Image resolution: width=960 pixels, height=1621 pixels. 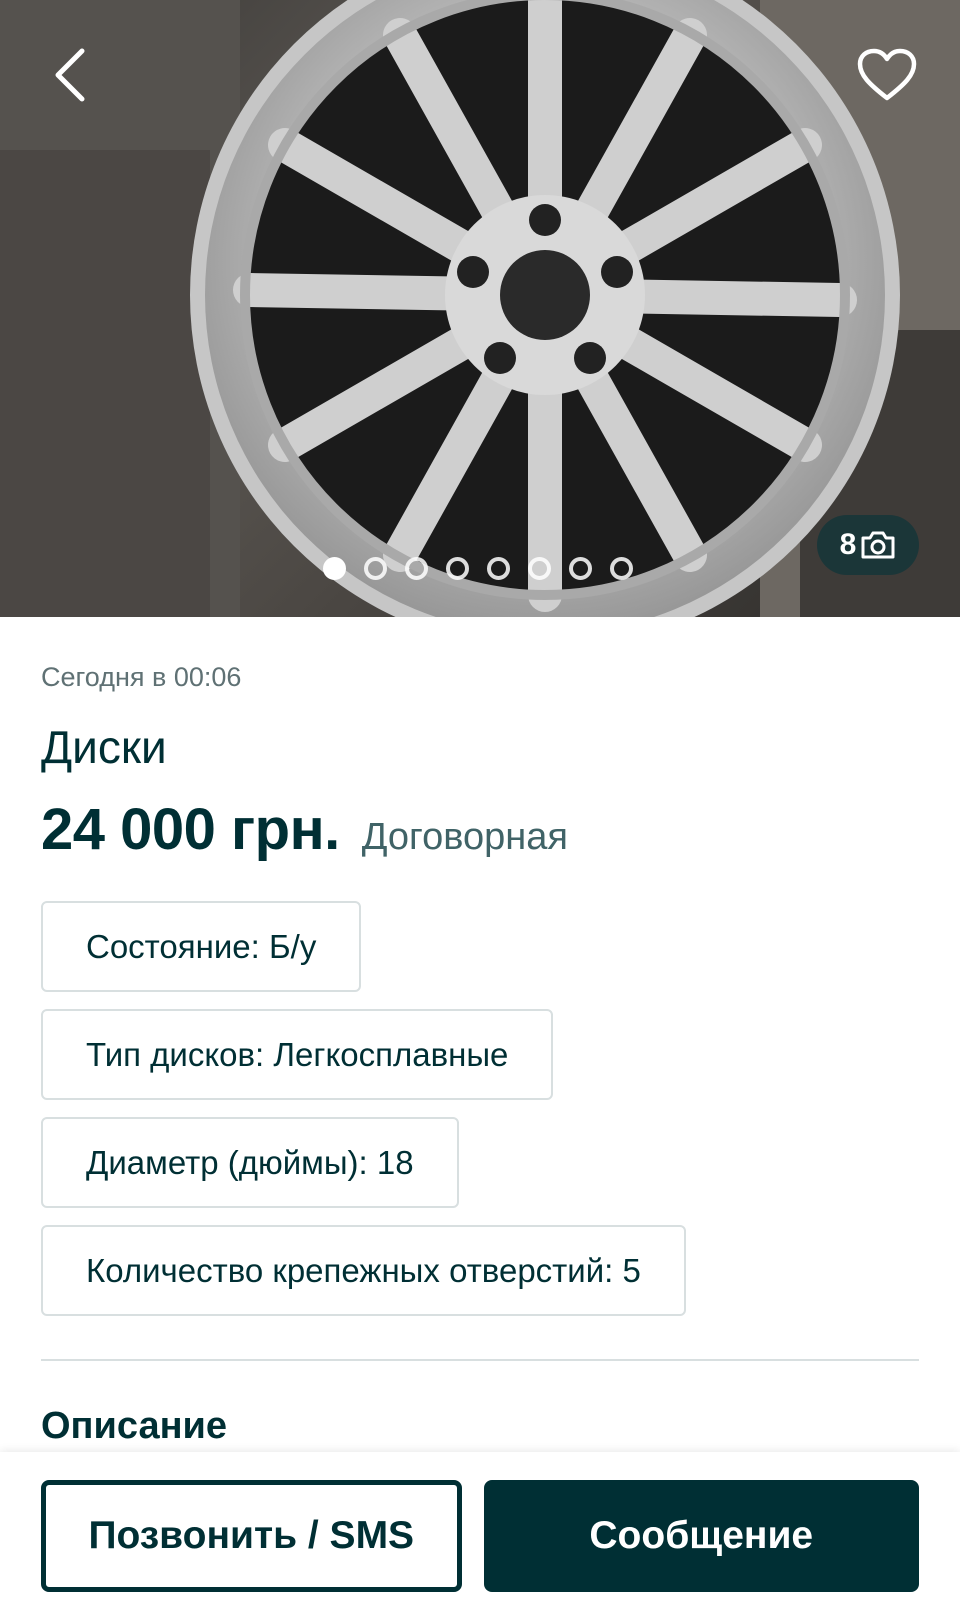 I want to click on heart-icon, so click(x=887, y=74).